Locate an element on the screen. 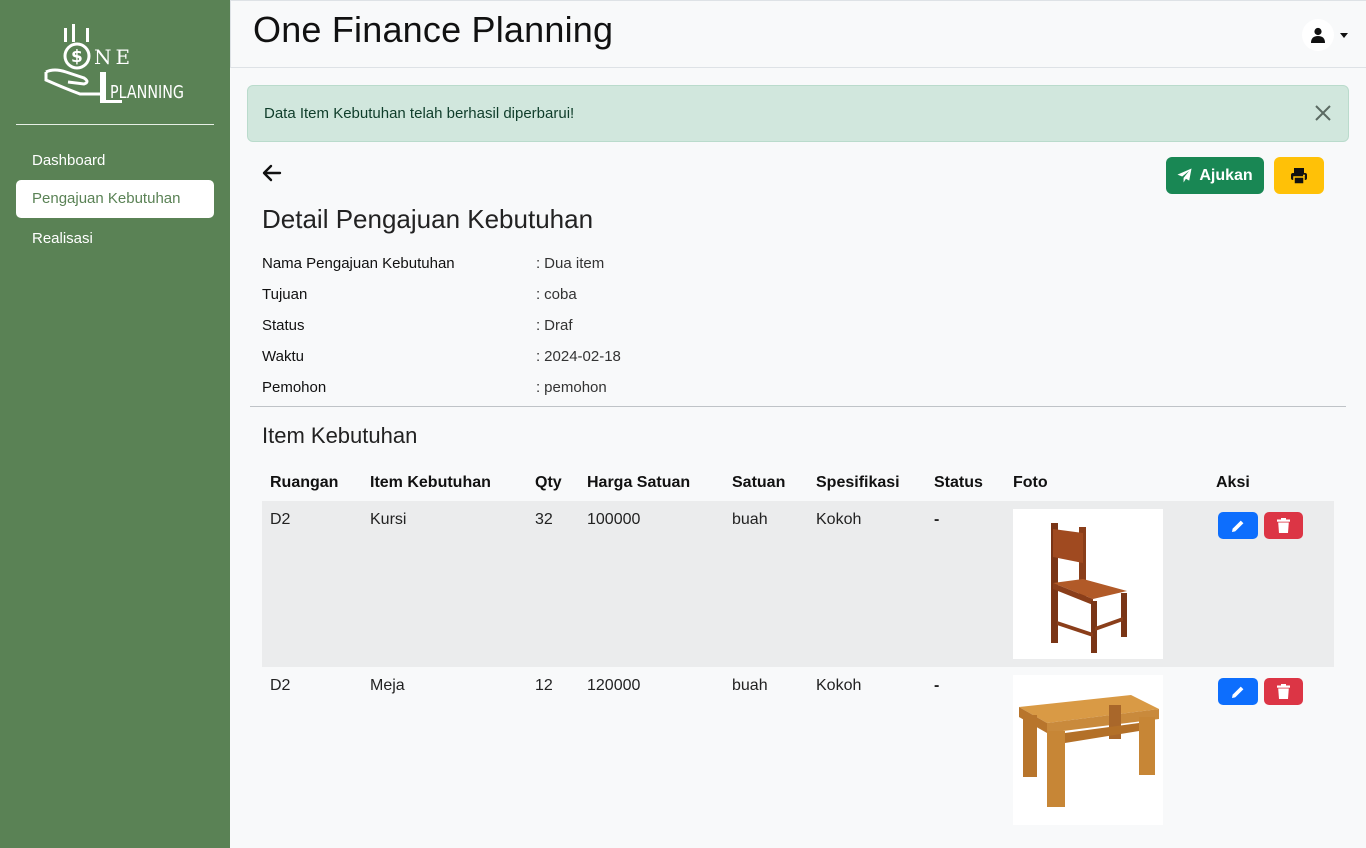  page-title: Detail Pengajuan Kebutuhan is located at coordinates (428, 219).